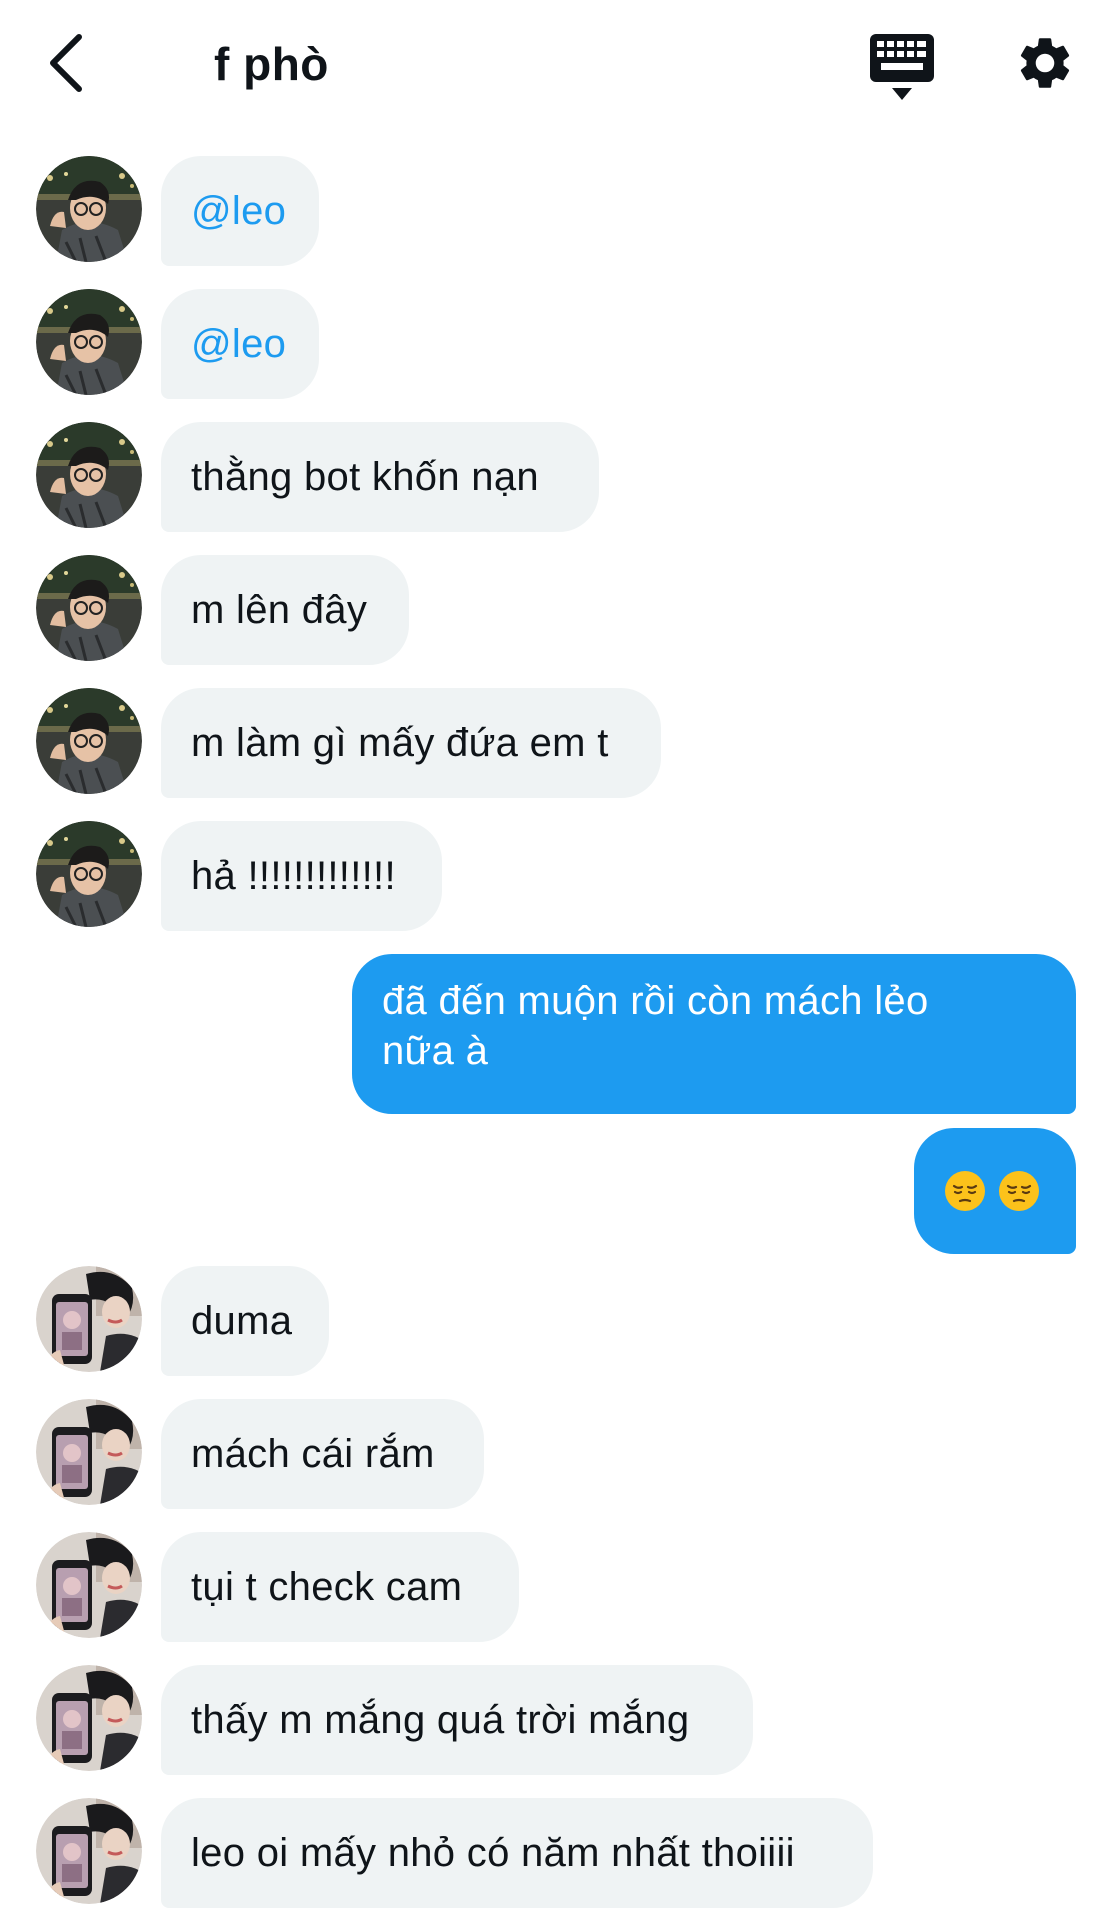 This screenshot has height=1920, width=1116. I want to click on keyboard-icon, so click(902, 67).